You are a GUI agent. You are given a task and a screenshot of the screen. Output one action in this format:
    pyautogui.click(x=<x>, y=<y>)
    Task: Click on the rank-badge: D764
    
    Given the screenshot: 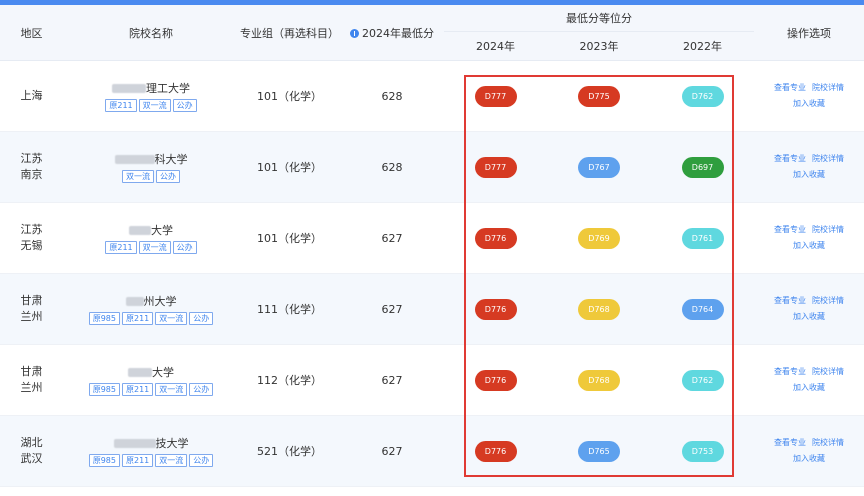 What is the action you would take?
    pyautogui.click(x=702, y=309)
    